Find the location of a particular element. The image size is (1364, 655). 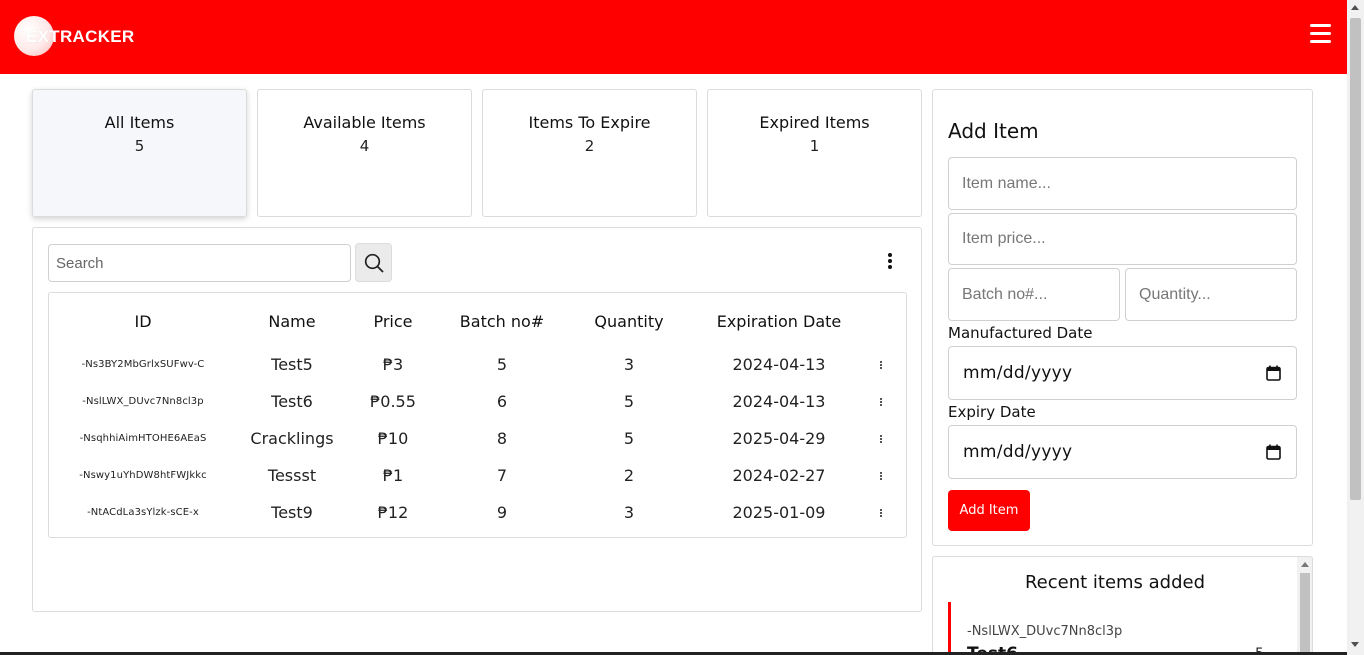

column-header-price: Price is located at coordinates (393, 321).